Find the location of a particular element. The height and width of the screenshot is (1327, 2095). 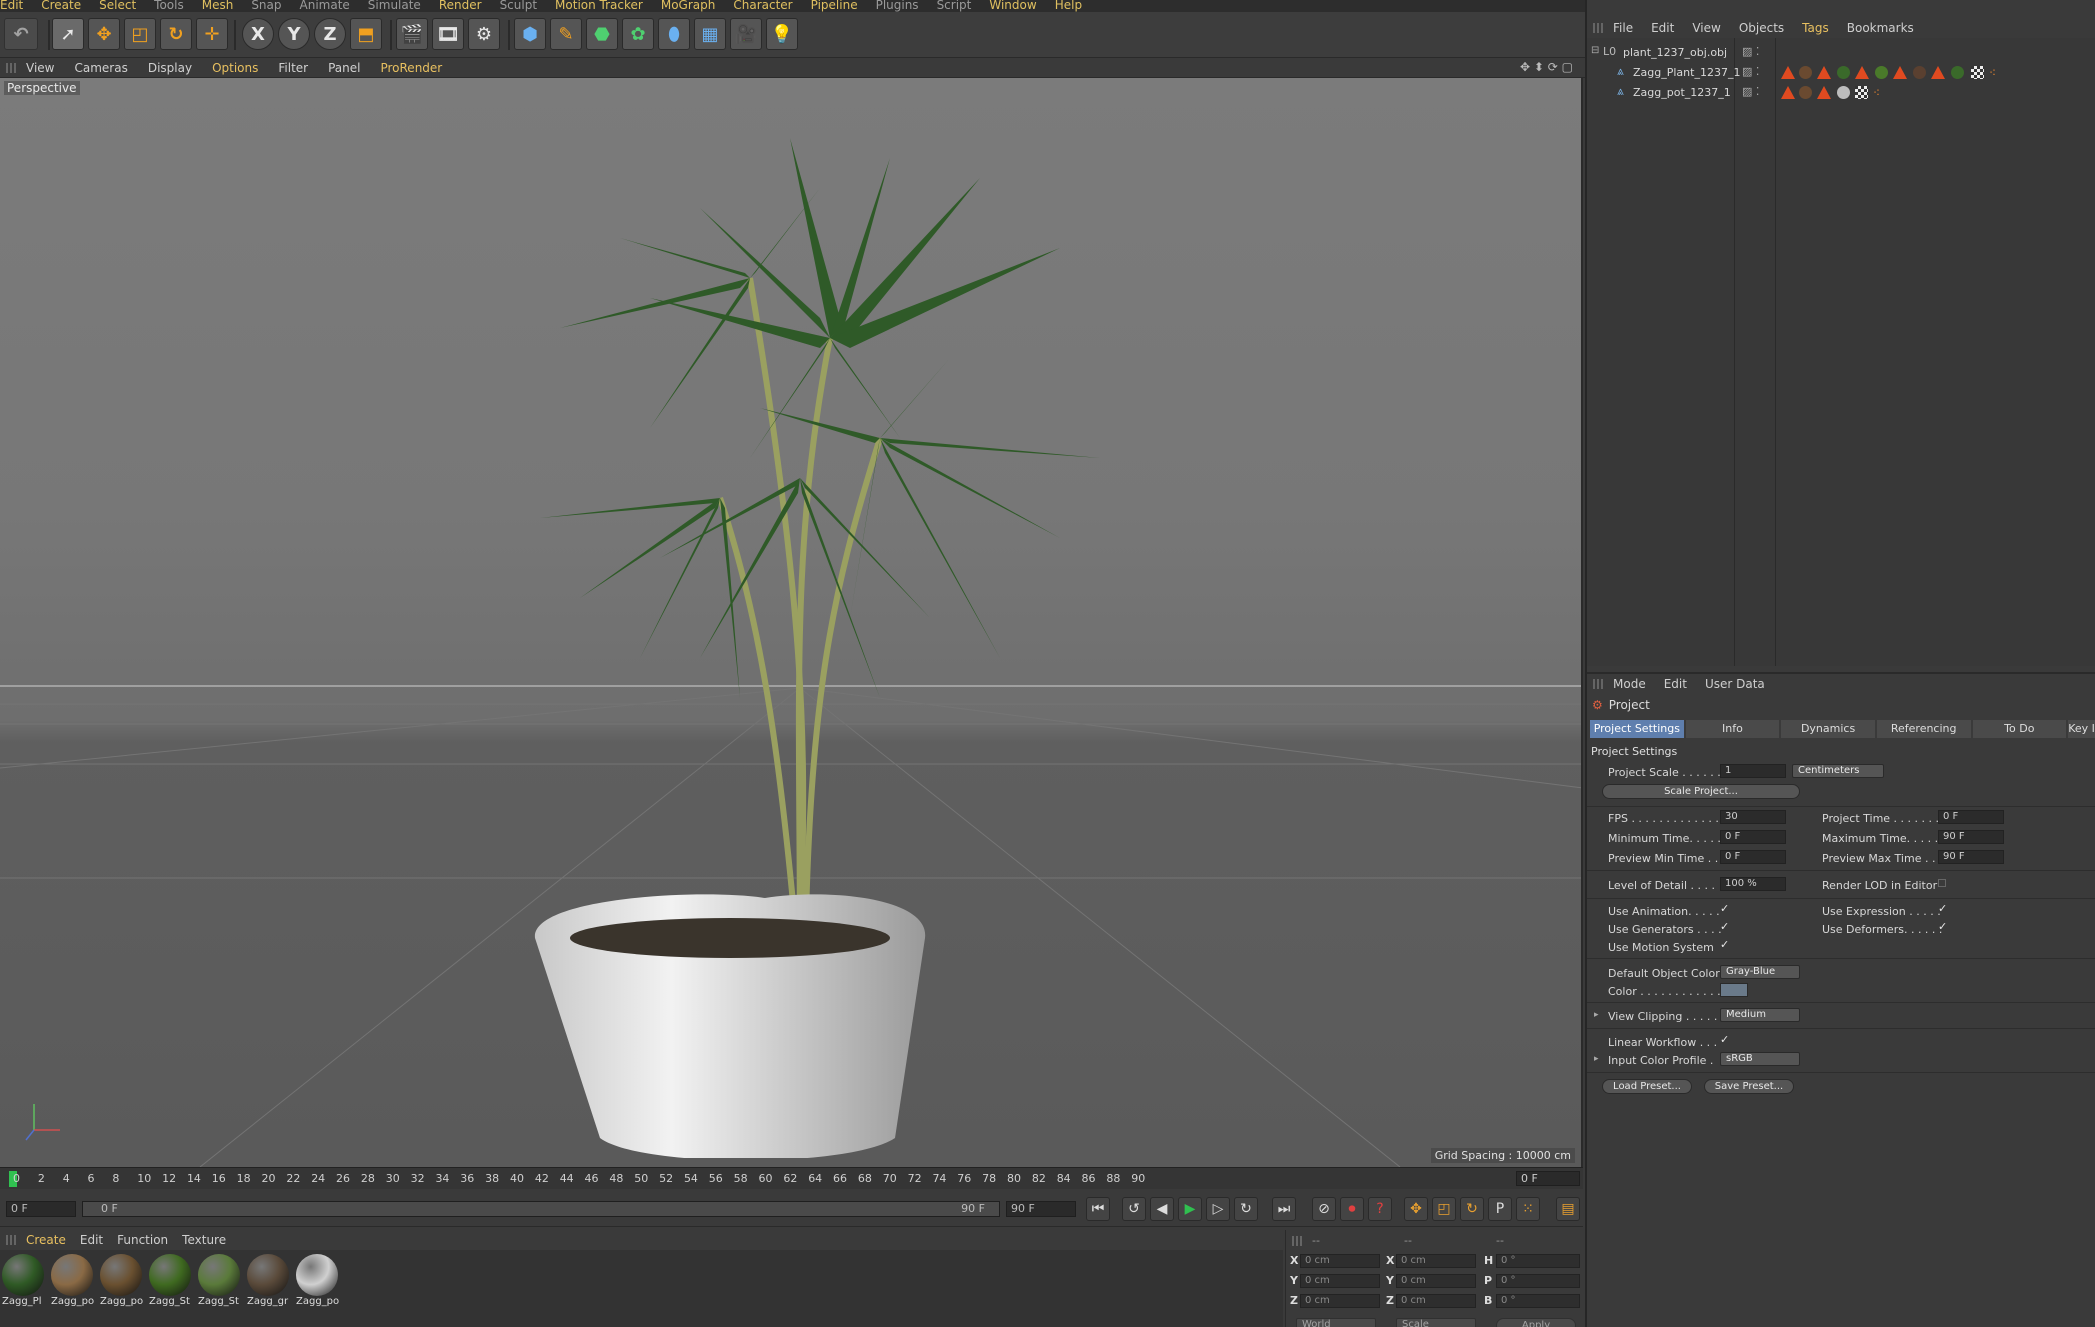

go-to-end-icon: ⏭ is located at coordinates (1284, 1209).